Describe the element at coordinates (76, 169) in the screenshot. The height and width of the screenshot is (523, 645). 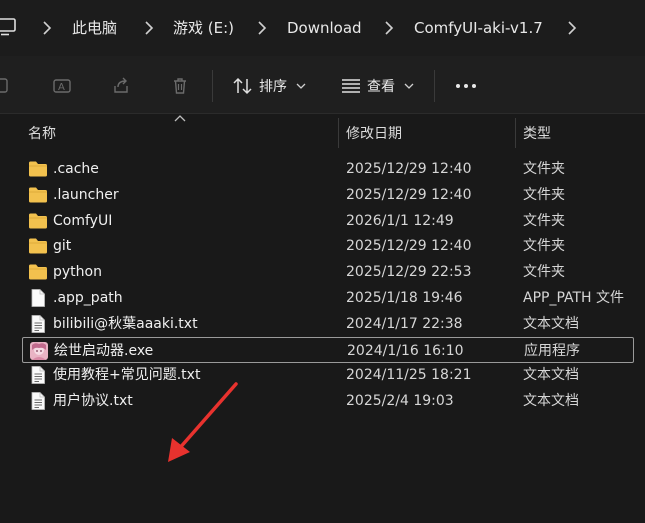
I see `file-name: .cache` at that location.